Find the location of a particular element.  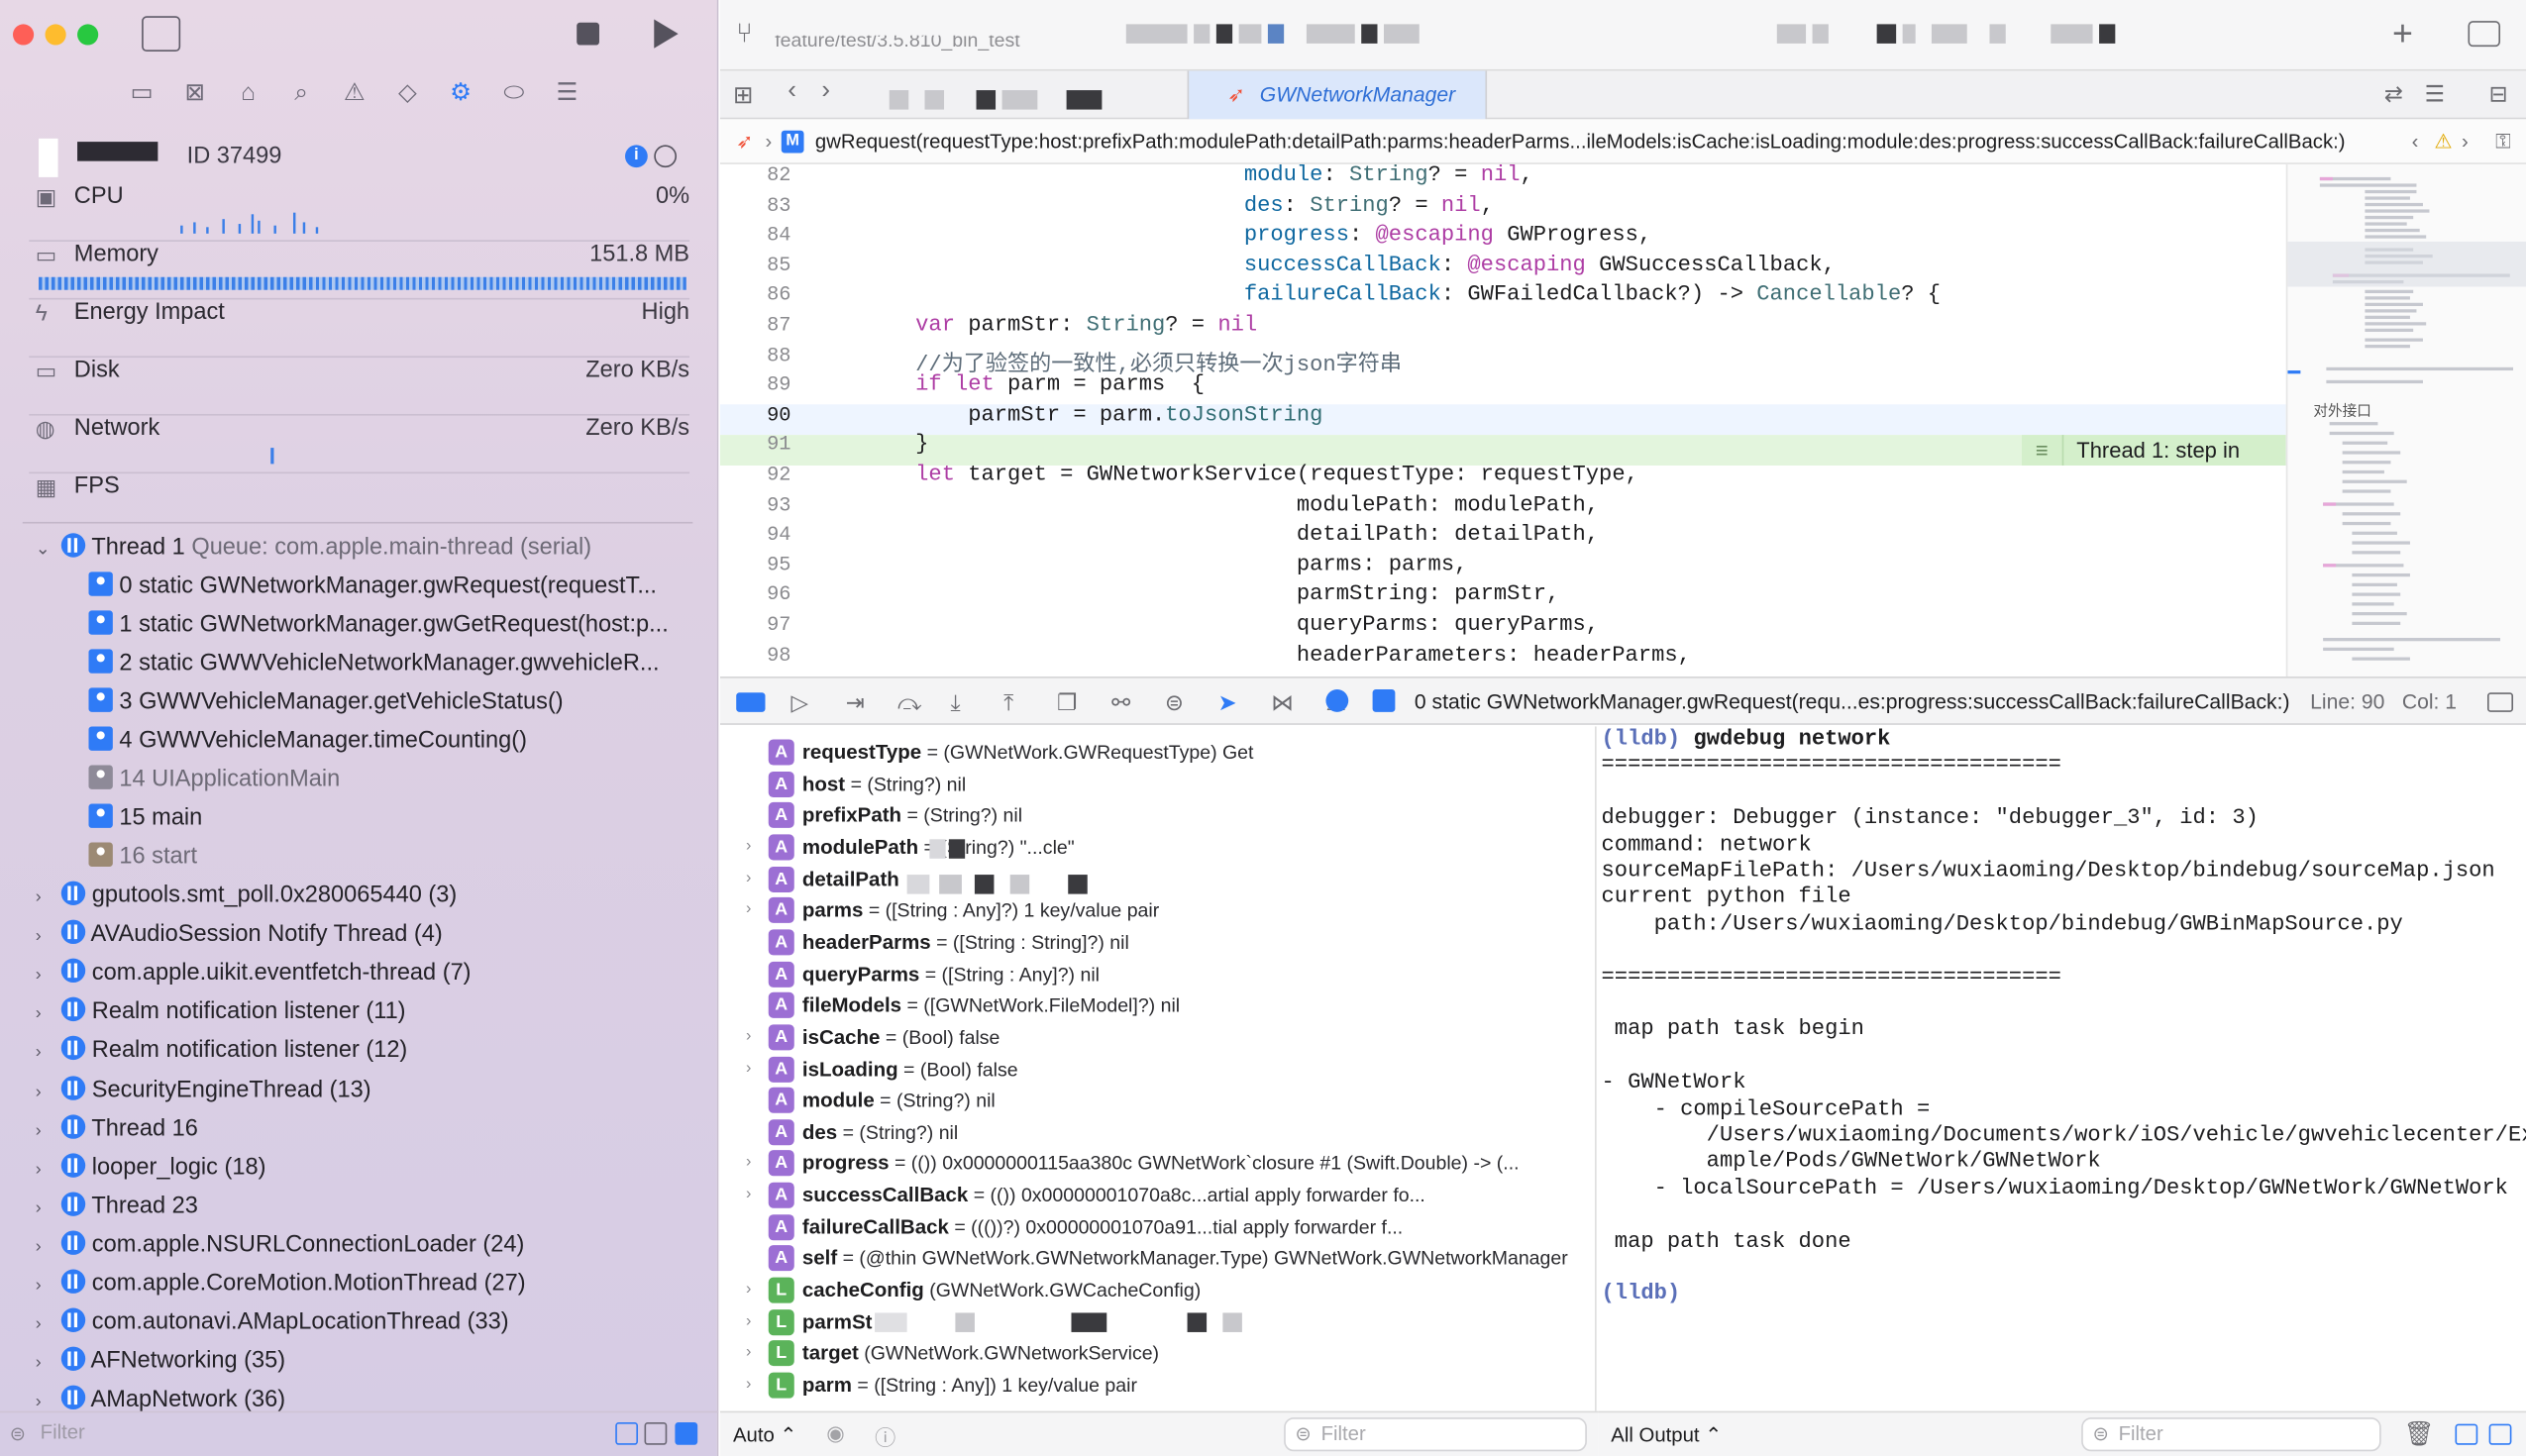

stop-icon is located at coordinates (588, 34).